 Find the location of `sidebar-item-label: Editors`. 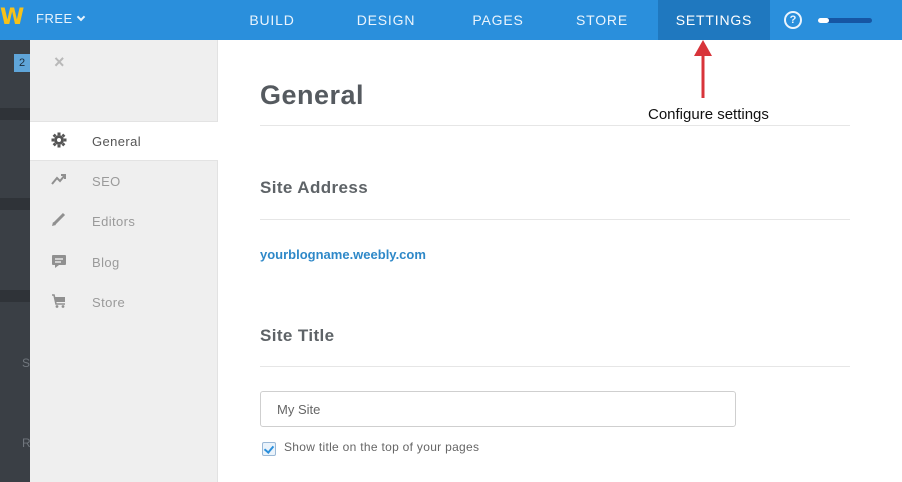

sidebar-item-label: Editors is located at coordinates (114, 221).